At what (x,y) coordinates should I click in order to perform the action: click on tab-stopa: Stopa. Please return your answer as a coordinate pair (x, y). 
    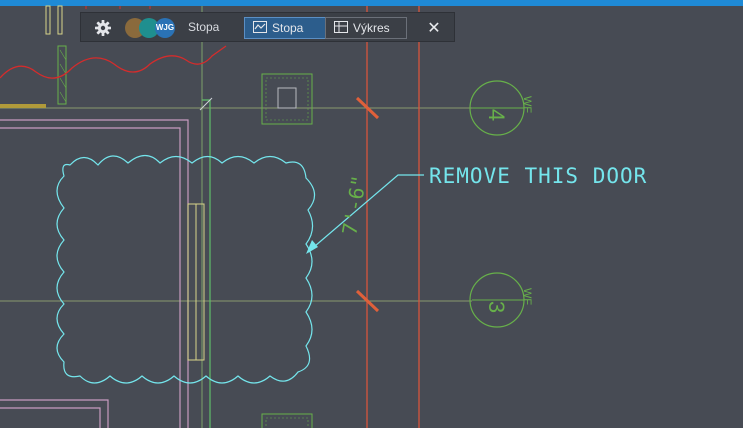
    Looking at the image, I should click on (285, 28).